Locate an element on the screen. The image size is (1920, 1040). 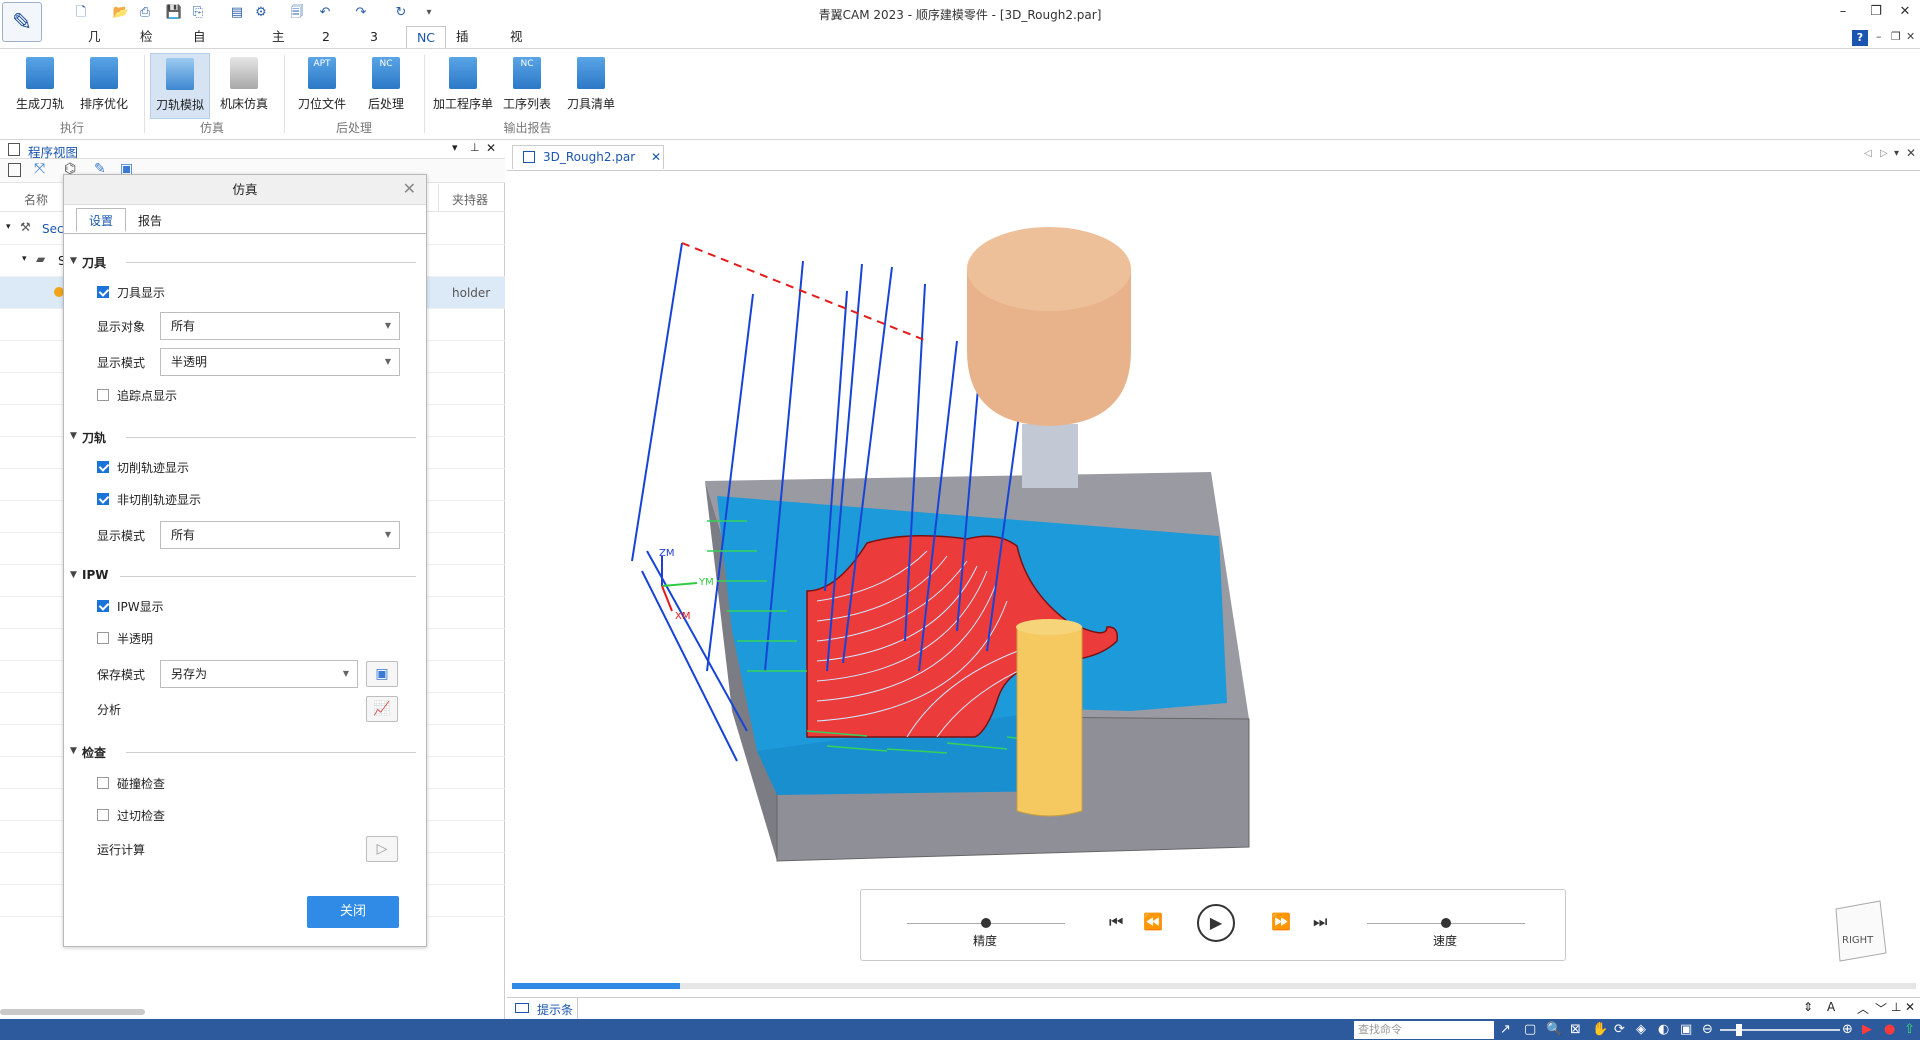
pin-icon: ⊥ is located at coordinates (1896, 1007).